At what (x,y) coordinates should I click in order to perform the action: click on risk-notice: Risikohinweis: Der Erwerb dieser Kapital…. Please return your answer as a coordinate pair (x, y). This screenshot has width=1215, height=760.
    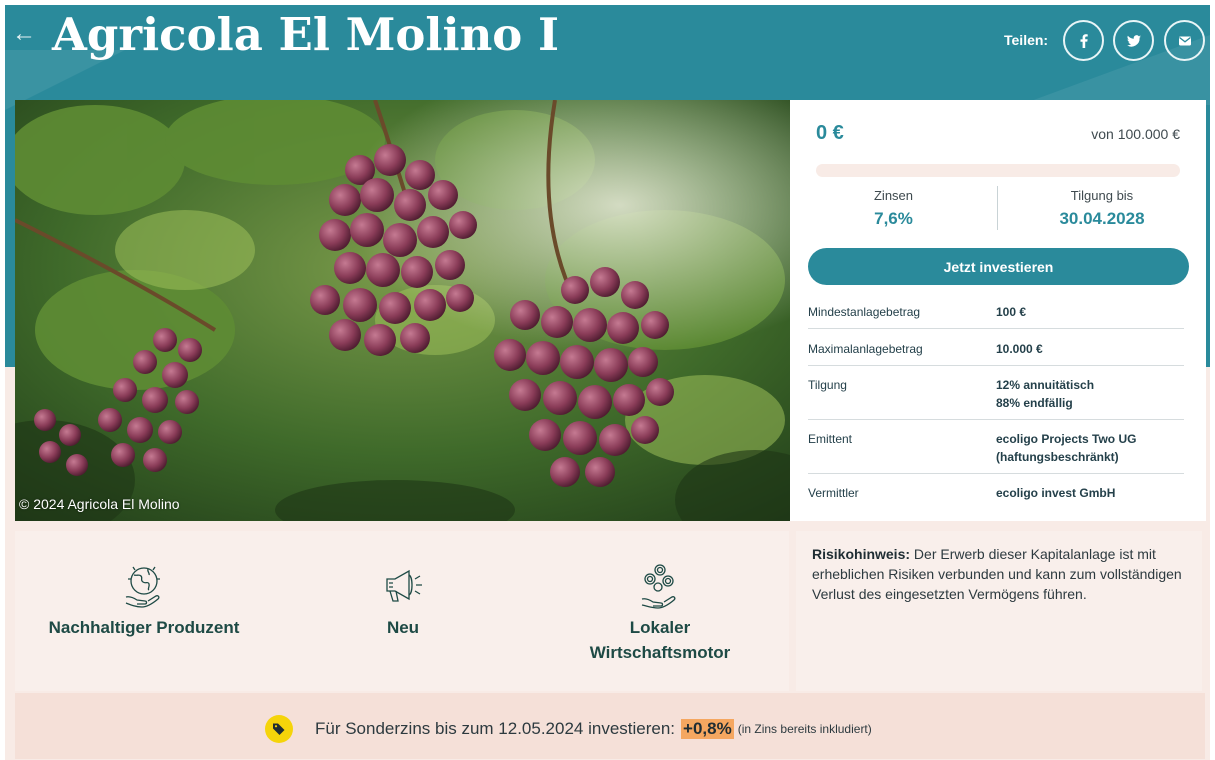
    Looking at the image, I should click on (999, 611).